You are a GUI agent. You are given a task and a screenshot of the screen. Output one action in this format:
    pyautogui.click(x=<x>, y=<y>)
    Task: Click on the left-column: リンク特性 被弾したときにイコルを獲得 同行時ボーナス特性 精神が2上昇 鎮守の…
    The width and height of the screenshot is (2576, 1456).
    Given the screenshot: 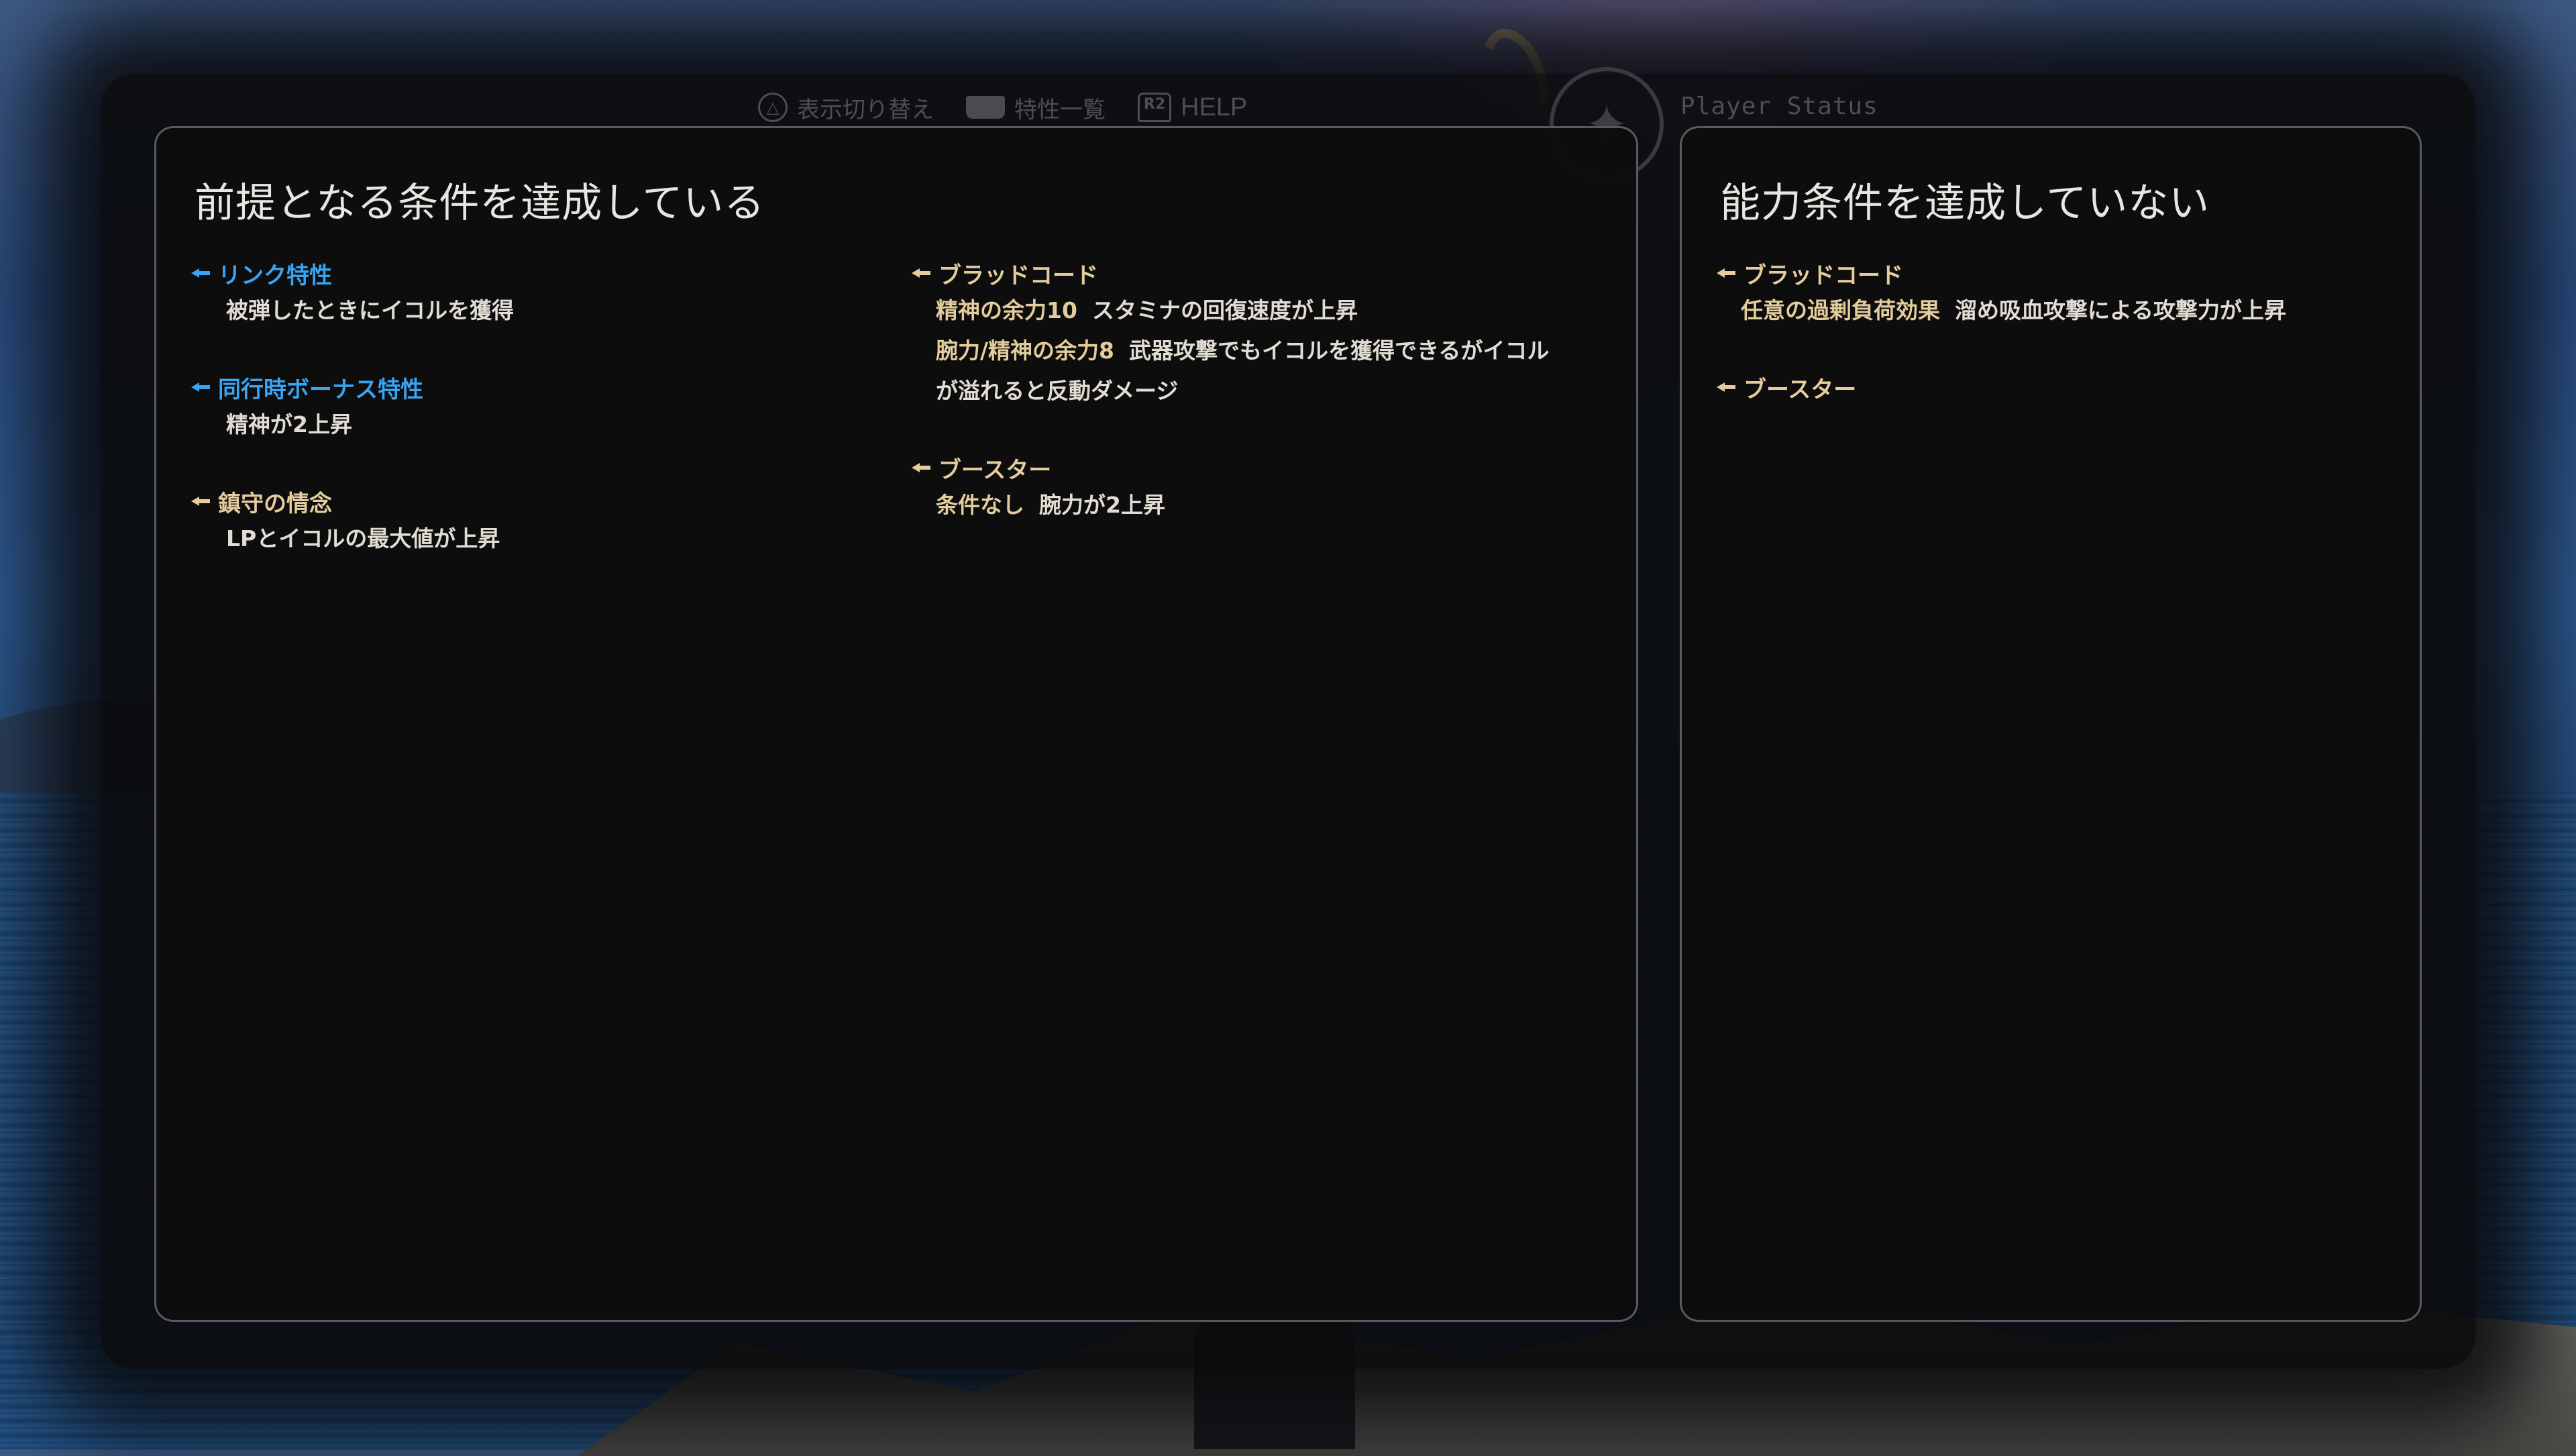 What is the action you would take?
    pyautogui.click(x=526, y=427)
    